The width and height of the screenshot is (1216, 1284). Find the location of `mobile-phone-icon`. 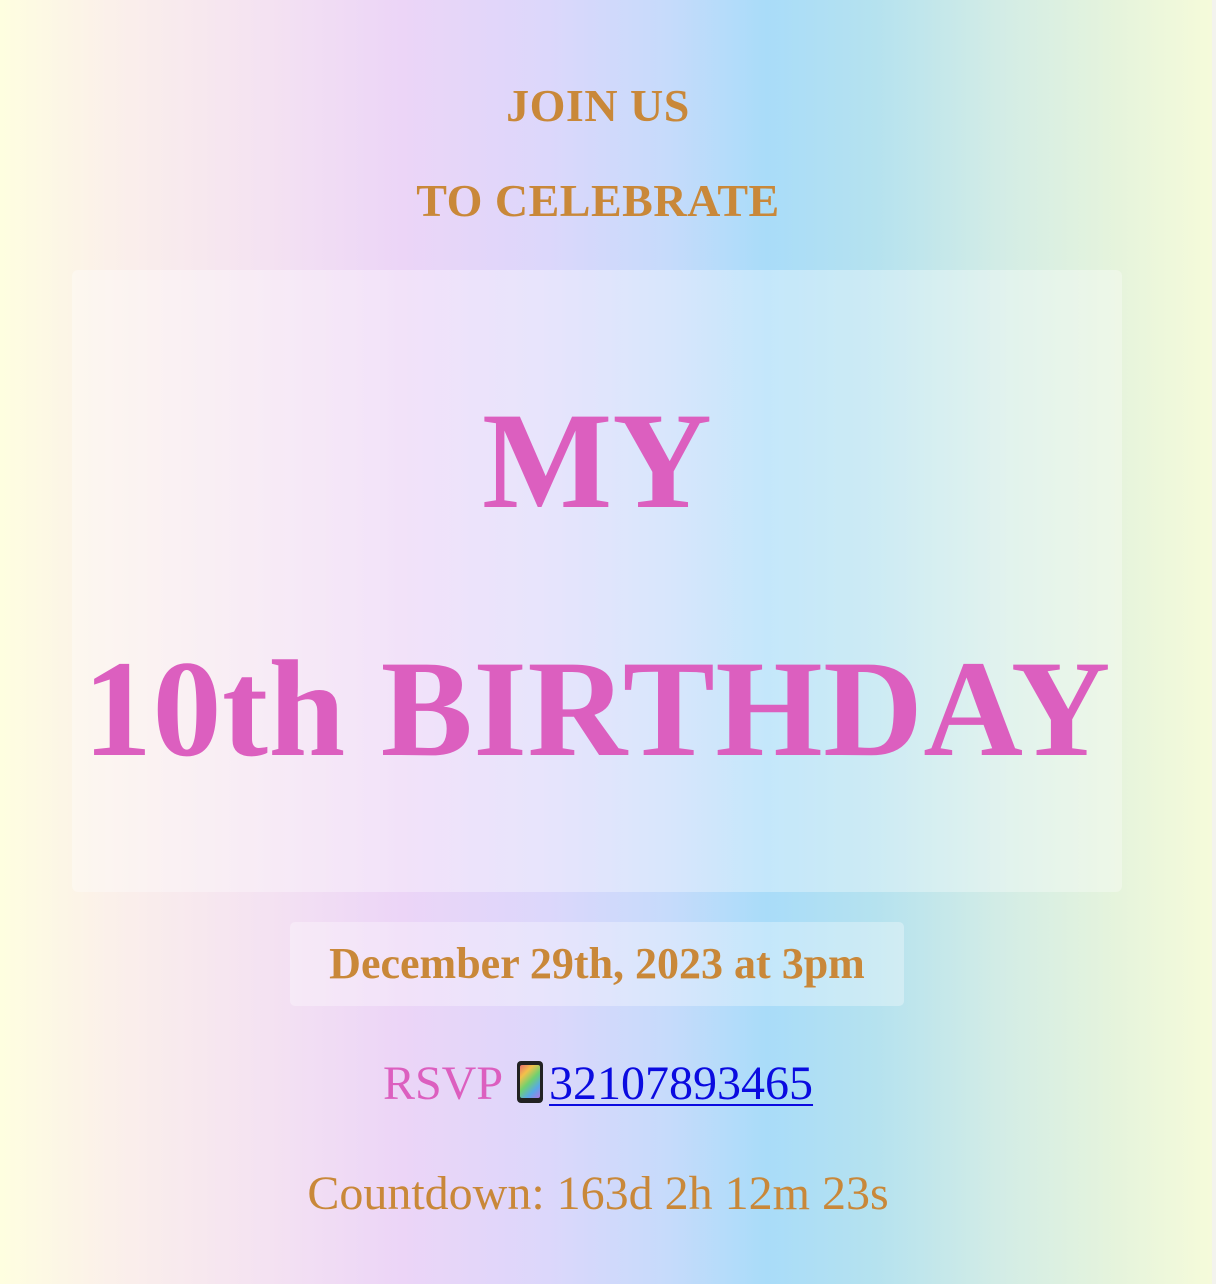

mobile-phone-icon is located at coordinates (530, 1082).